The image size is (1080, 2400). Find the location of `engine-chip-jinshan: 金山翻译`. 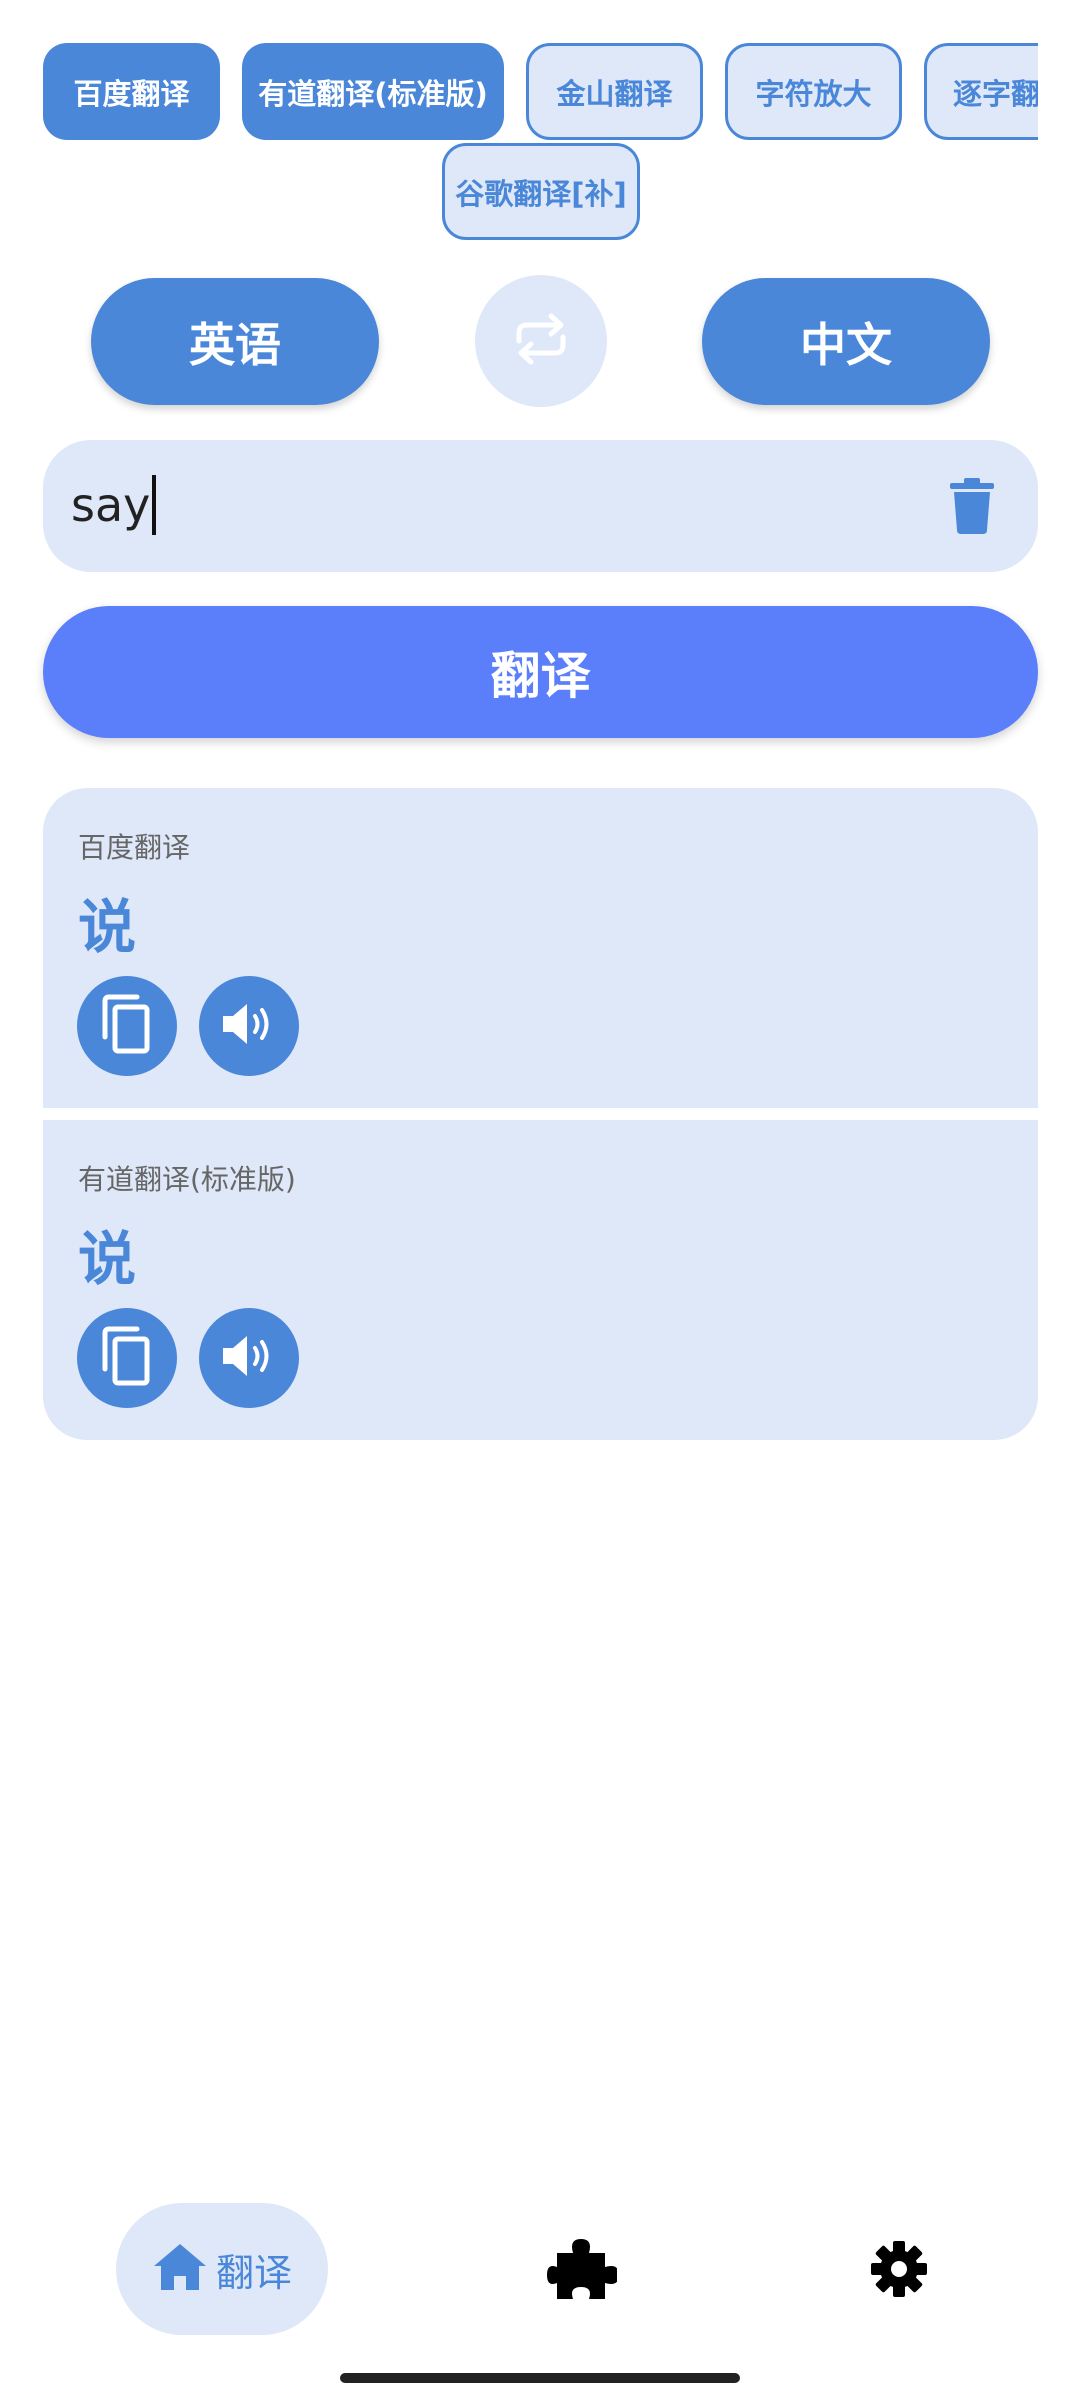

engine-chip-jinshan: 金山翻译 is located at coordinates (614, 91).